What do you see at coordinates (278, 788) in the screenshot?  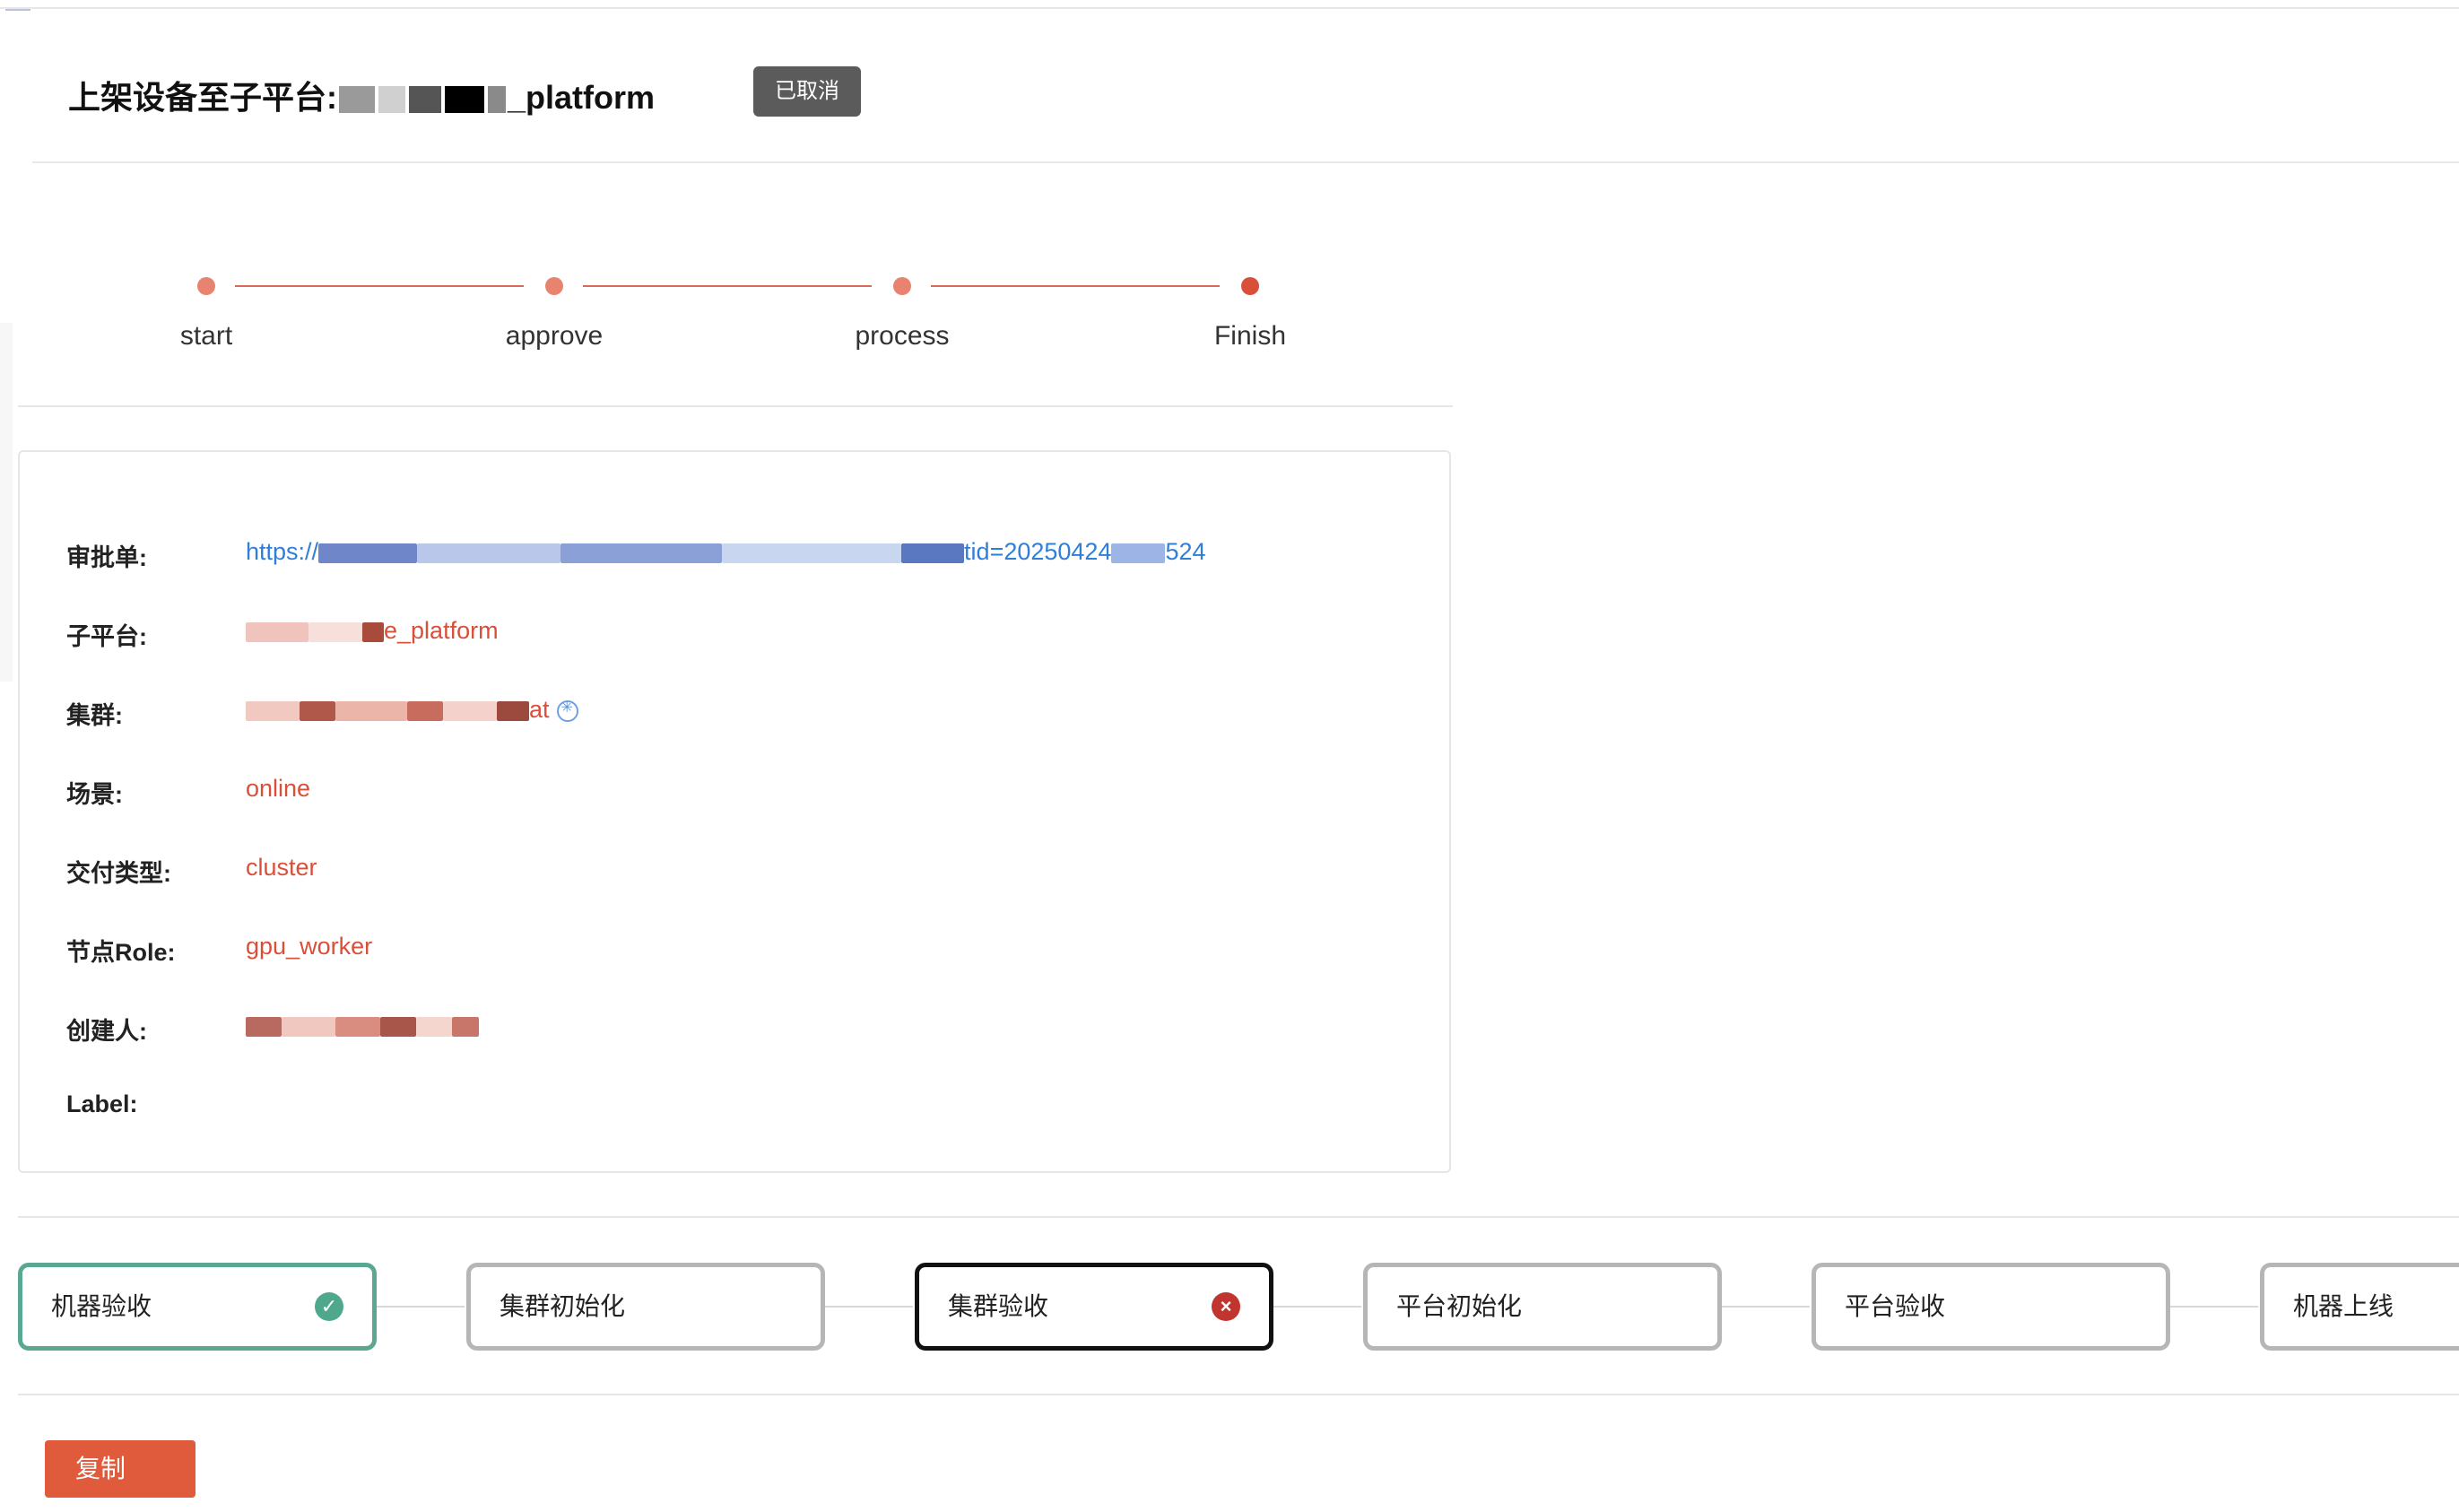 I see `scene-value: online` at bounding box center [278, 788].